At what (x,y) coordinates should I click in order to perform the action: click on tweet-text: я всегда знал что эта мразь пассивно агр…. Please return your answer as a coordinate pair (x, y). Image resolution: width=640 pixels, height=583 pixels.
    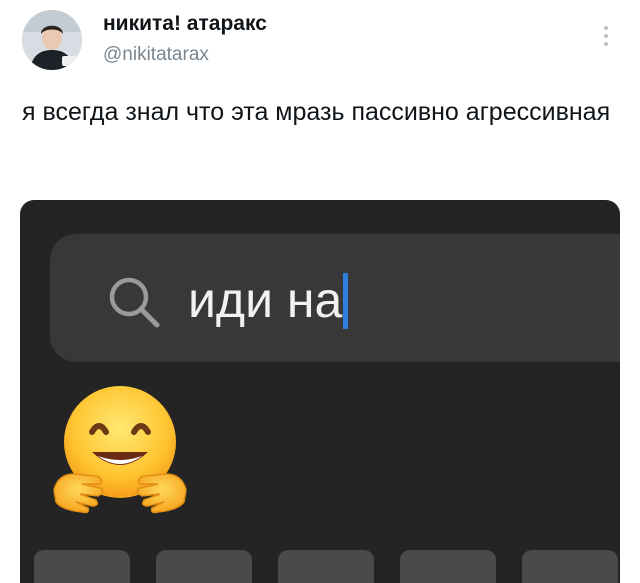
    Looking at the image, I should click on (316, 112).